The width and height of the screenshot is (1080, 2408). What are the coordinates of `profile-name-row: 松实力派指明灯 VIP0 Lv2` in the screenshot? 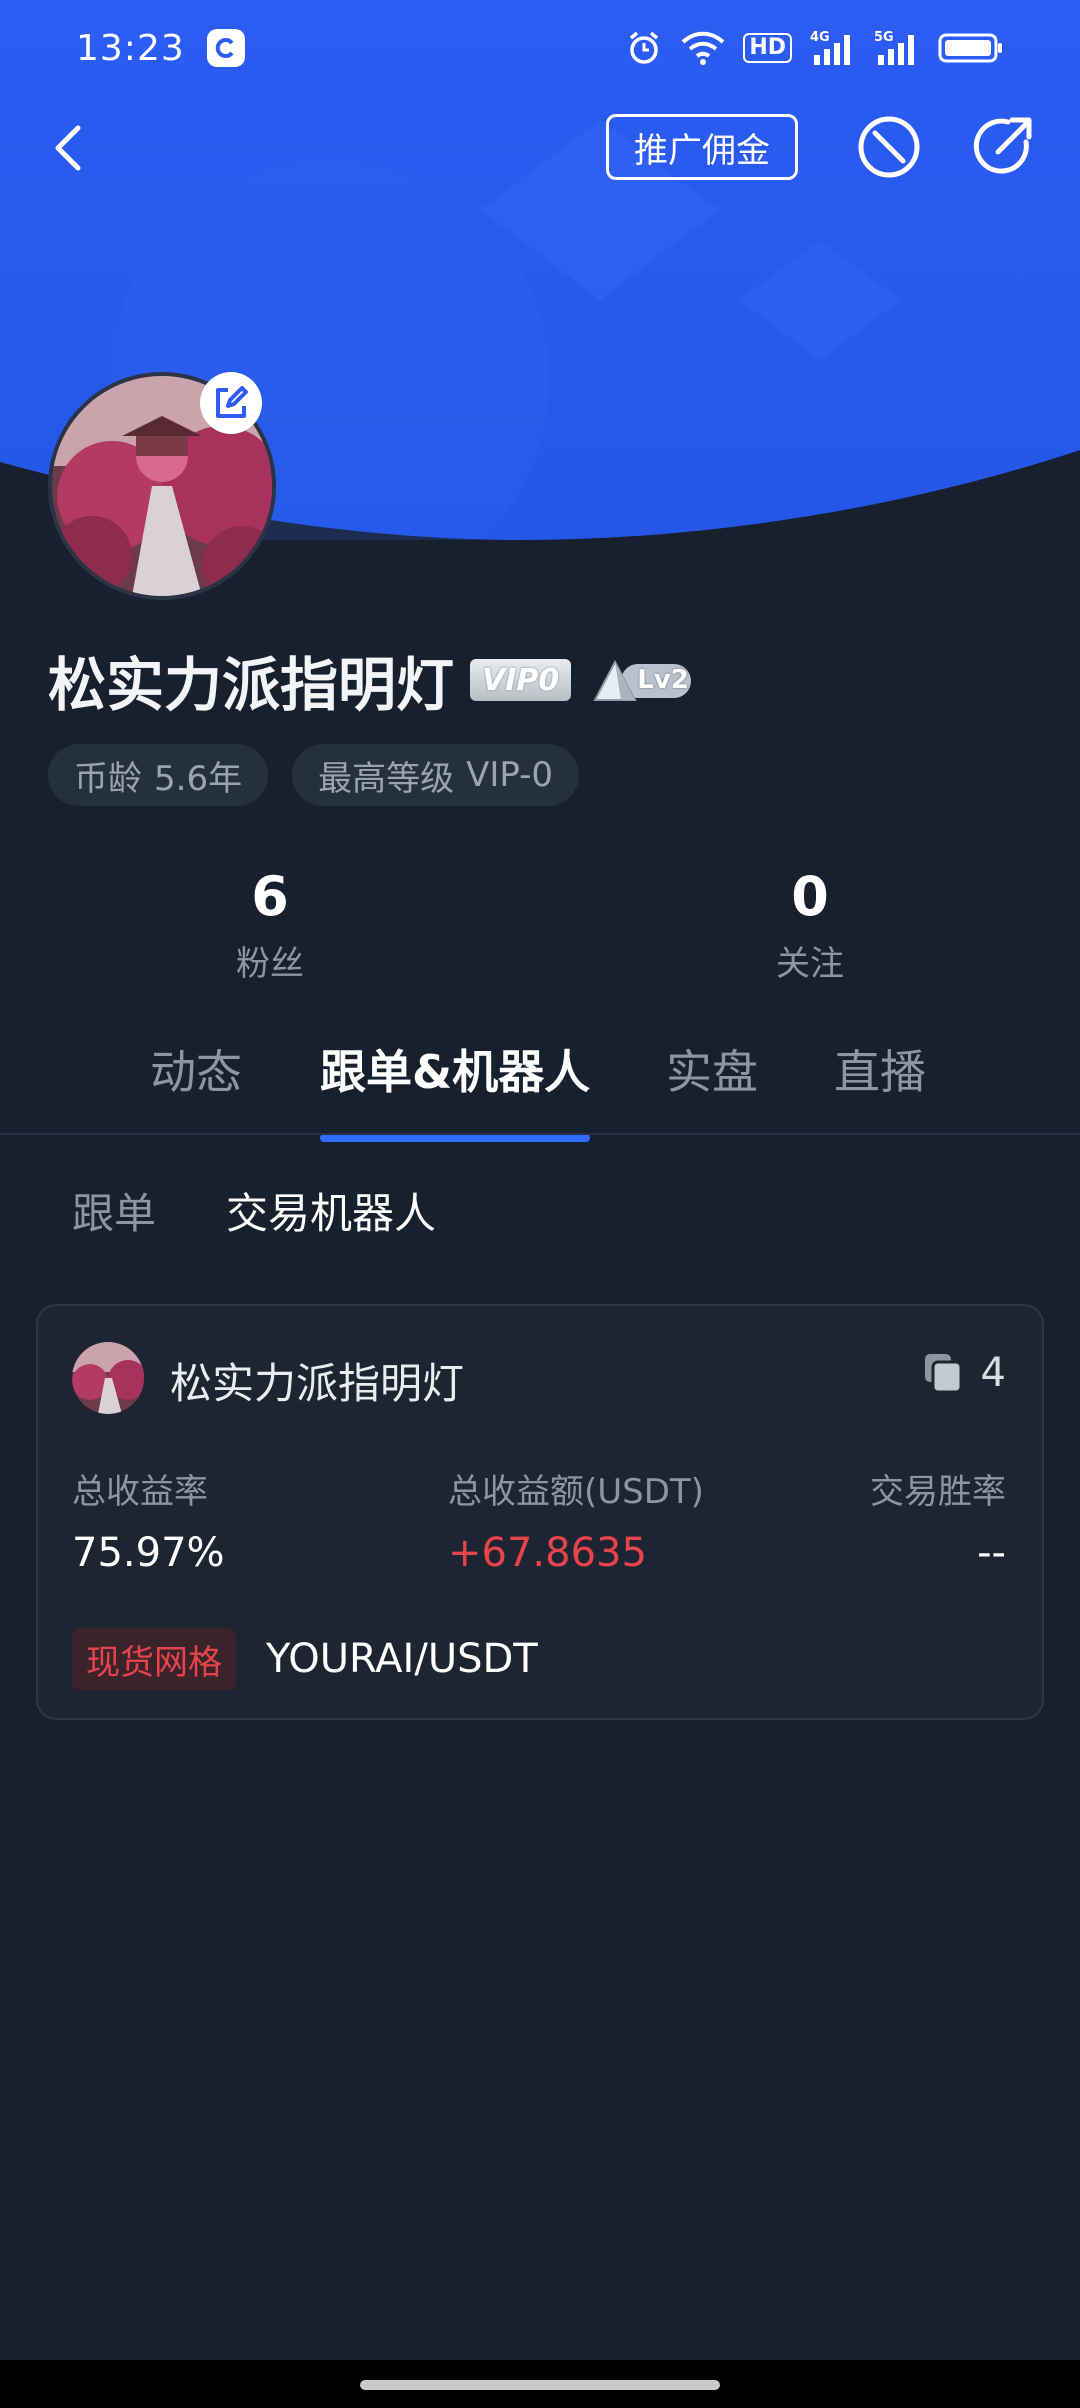 It's located at (370, 680).